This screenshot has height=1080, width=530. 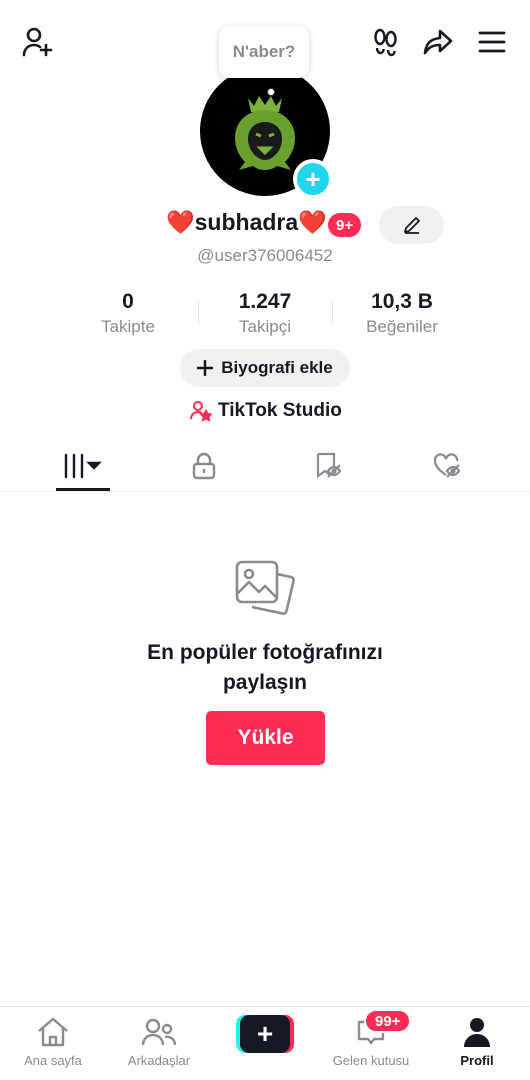 I want to click on empty-title-line2: paylaşın, so click(x=265, y=682).